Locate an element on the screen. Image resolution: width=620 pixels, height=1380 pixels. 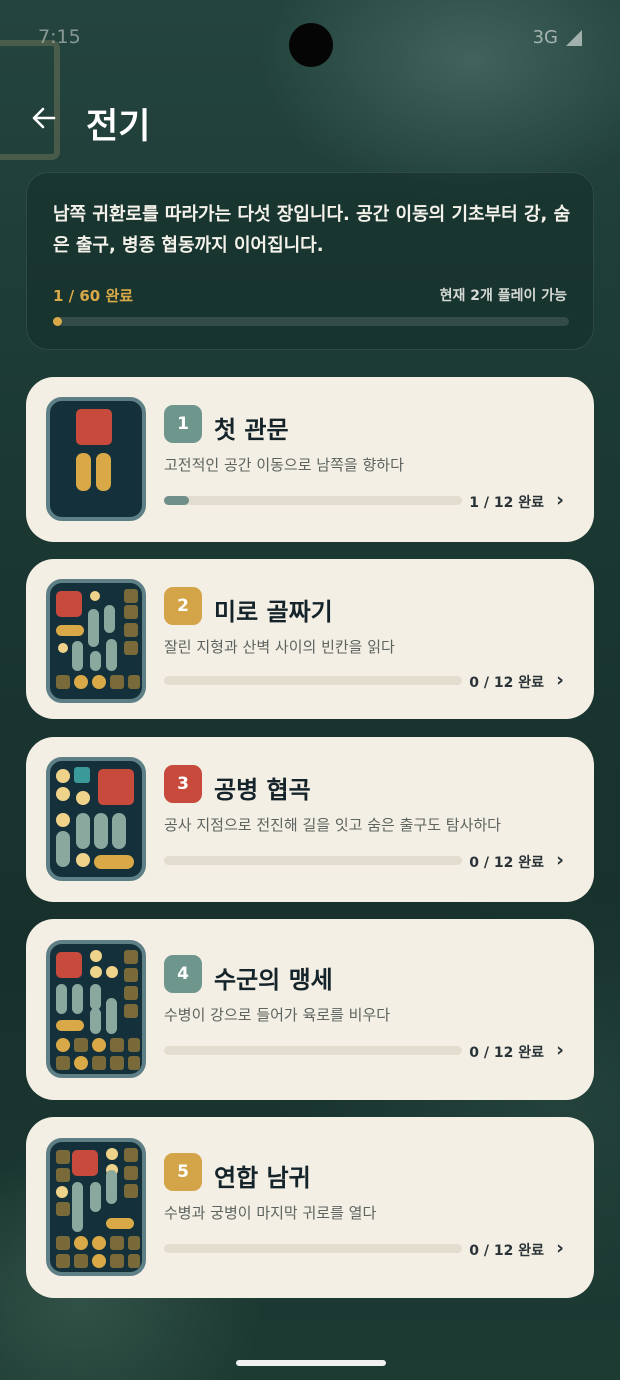
chapter-title: 수군의 맹세 is located at coordinates (273, 980).